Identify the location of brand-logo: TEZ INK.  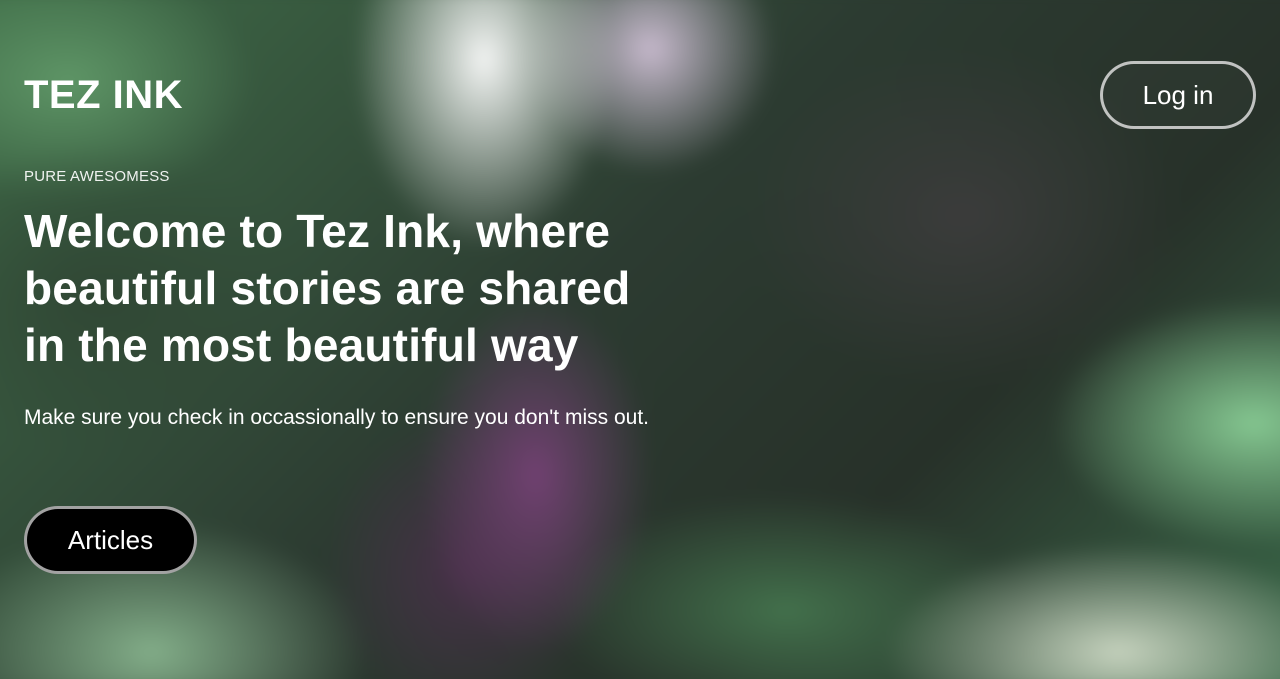
(103, 95).